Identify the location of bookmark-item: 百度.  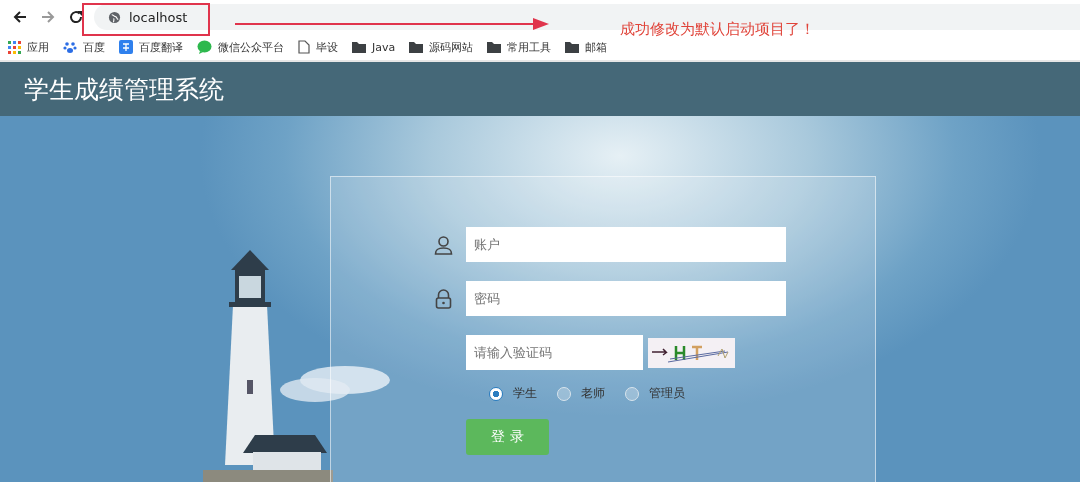
(84, 47).